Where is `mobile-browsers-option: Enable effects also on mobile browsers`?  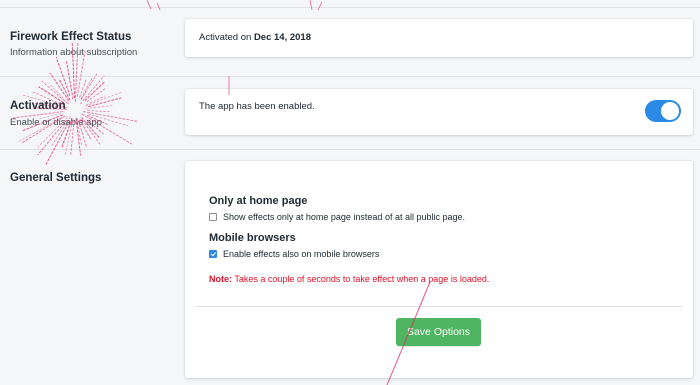
mobile-browsers-option: Enable effects also on mobile browsers is located at coordinates (294, 254).